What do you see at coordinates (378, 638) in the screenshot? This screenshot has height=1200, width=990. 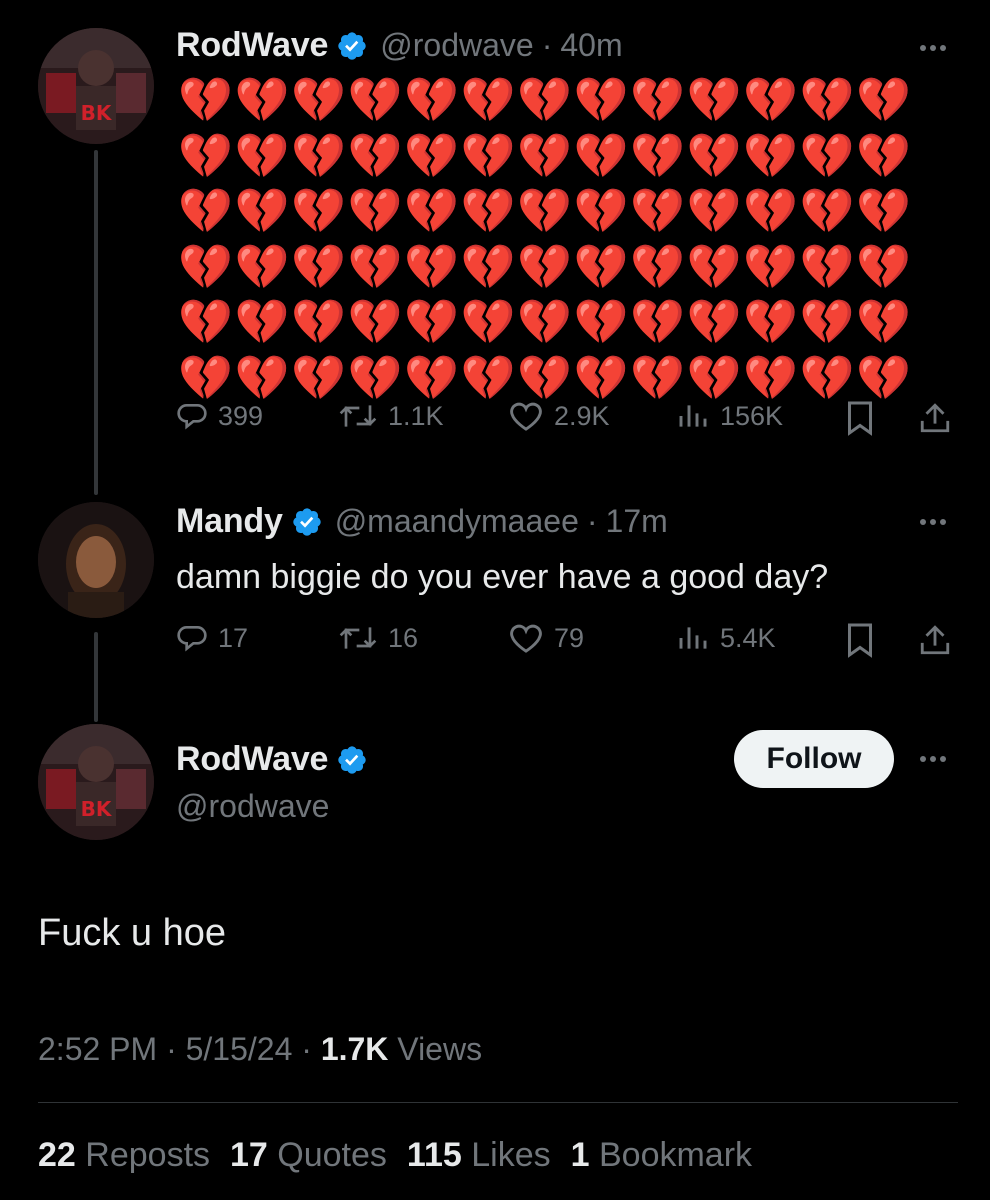 I see `repost-button: 16` at bounding box center [378, 638].